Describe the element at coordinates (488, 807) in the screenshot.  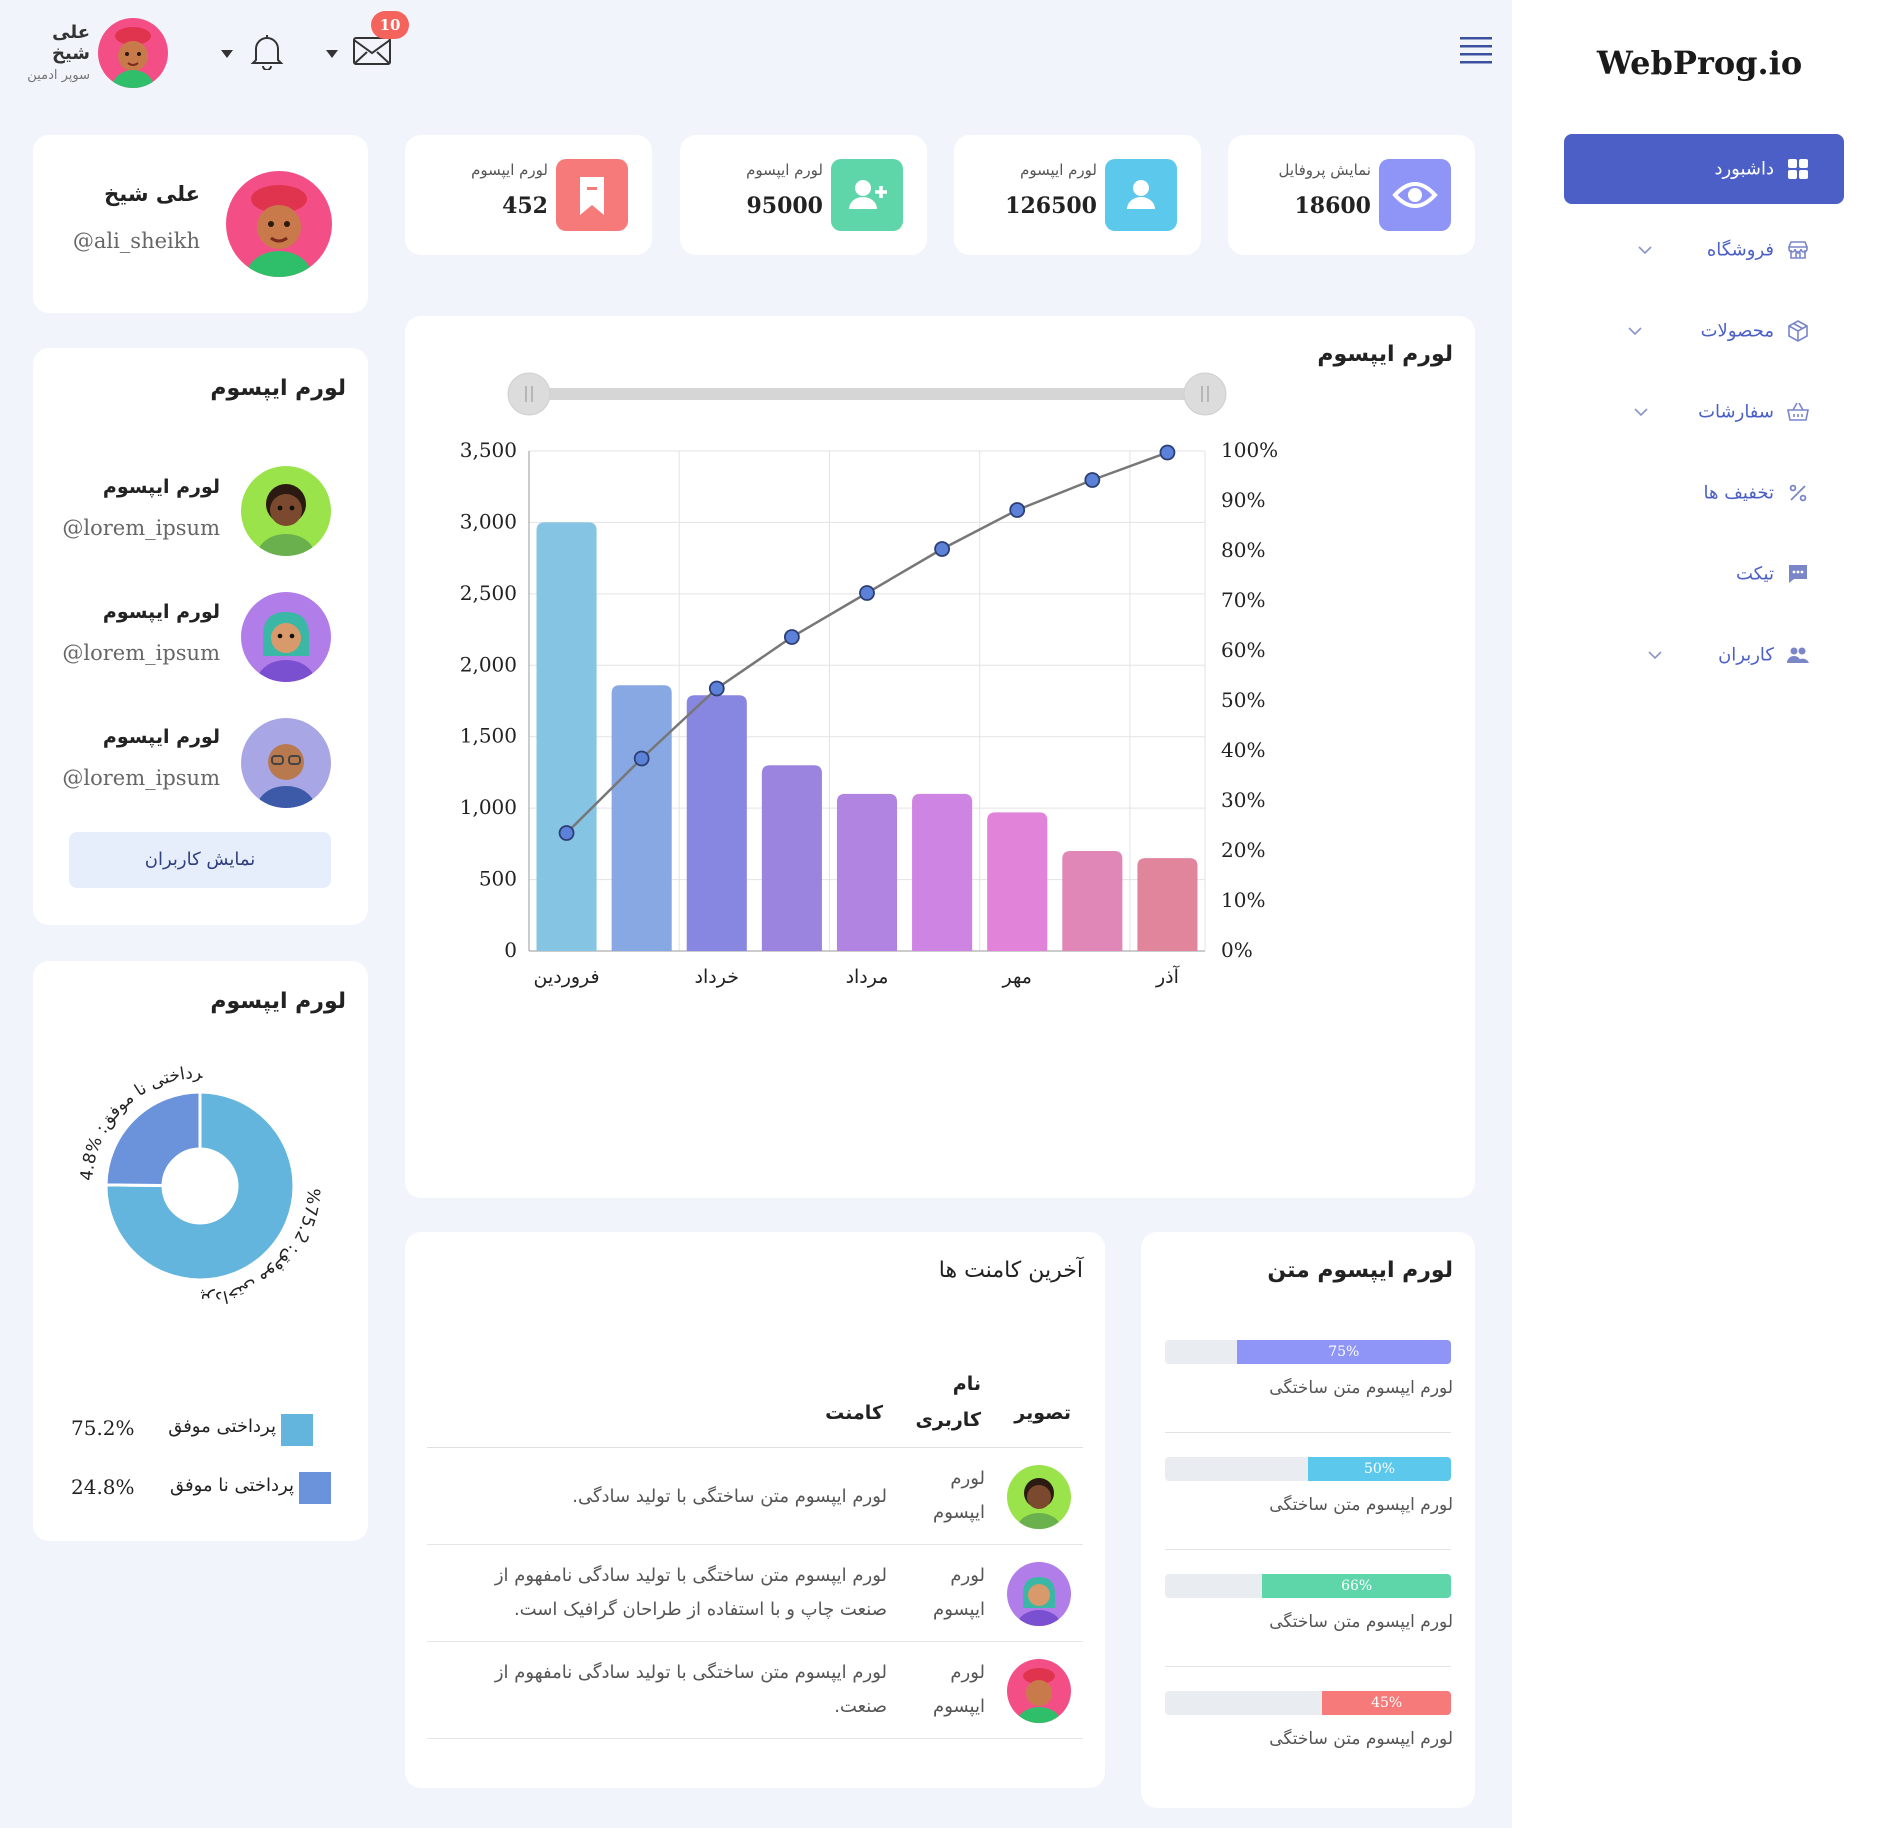
I see `y-tick-label: 1,000` at that location.